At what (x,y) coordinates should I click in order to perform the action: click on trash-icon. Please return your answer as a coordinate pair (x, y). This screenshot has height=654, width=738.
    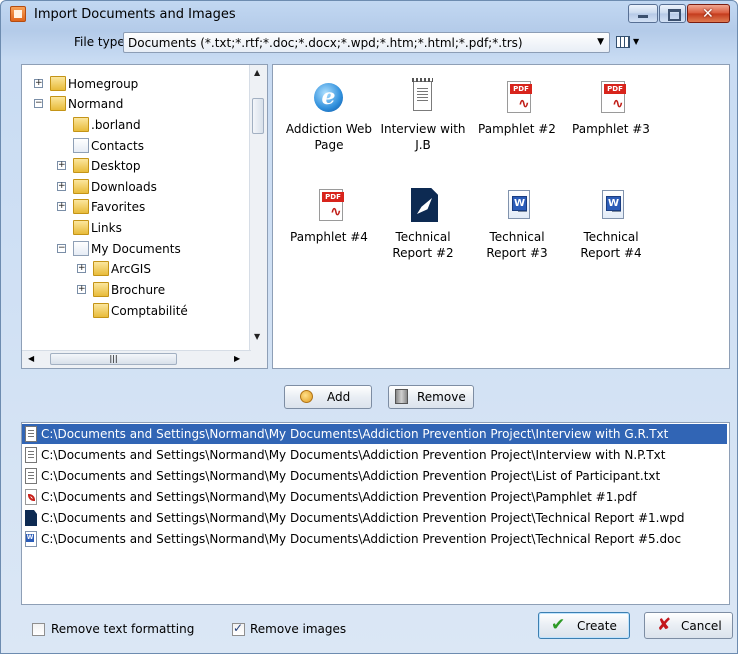
    Looking at the image, I should click on (401, 396).